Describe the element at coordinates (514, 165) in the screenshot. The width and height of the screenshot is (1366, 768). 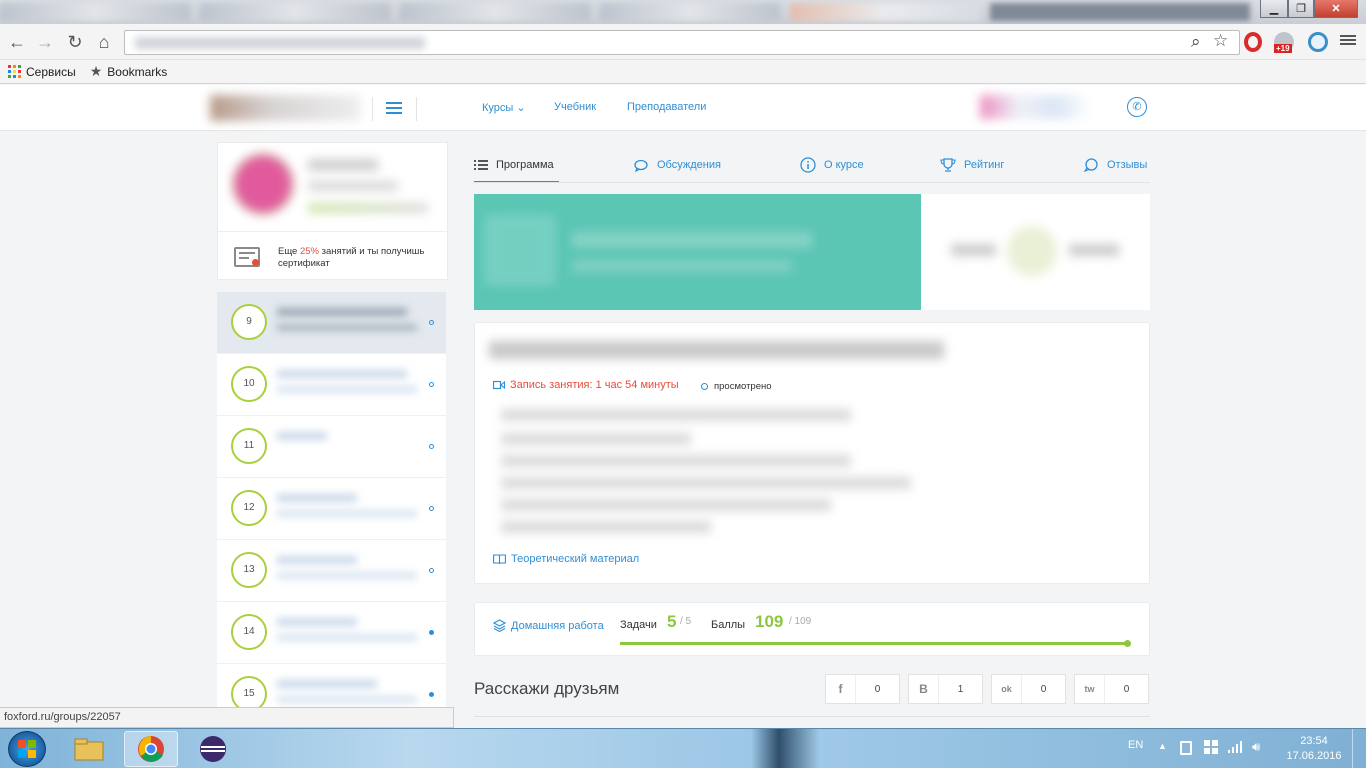
I see `tab-program: Программа` at that location.